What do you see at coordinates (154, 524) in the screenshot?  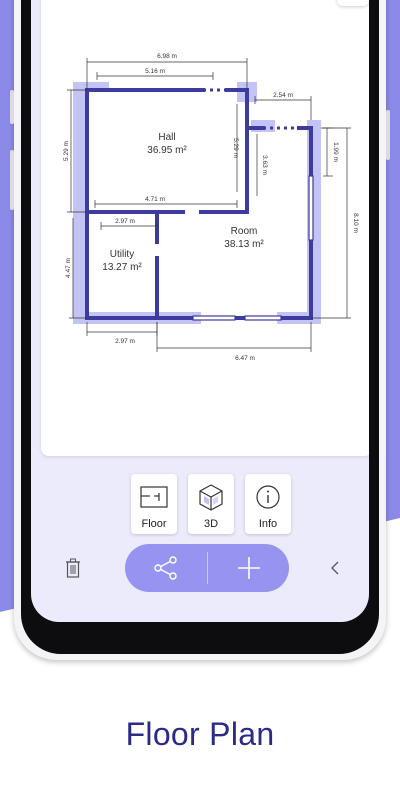 I see `floor-view-label: Floor` at bounding box center [154, 524].